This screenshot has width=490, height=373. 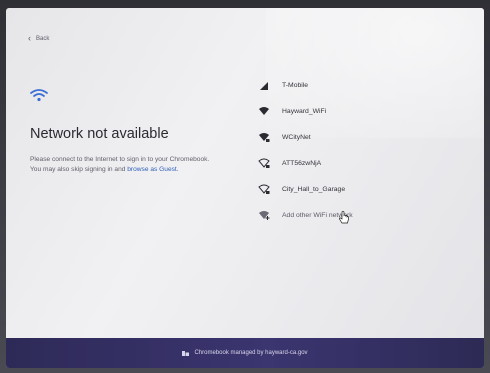 What do you see at coordinates (304, 111) in the screenshot?
I see `network-label: Hayward_WiFi` at bounding box center [304, 111].